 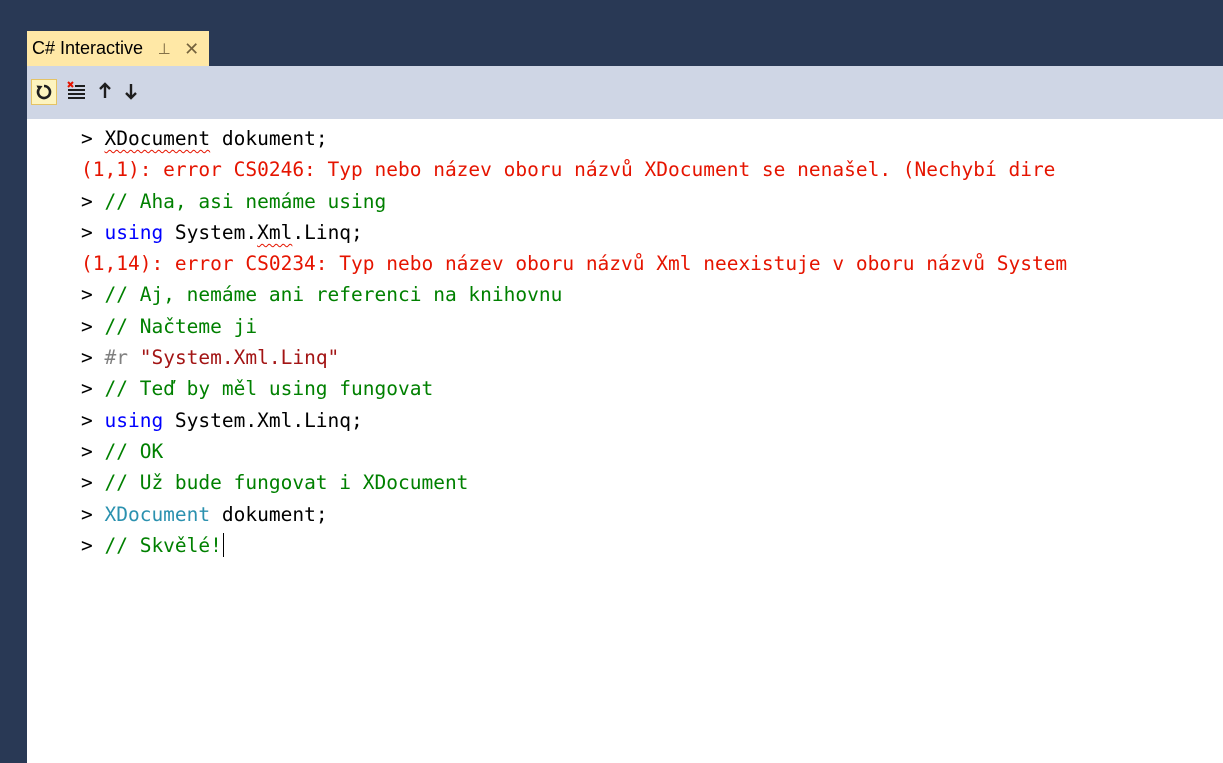 What do you see at coordinates (245, 201) in the screenshot?
I see `code-token-comment: // Aha, asi nemáme using` at bounding box center [245, 201].